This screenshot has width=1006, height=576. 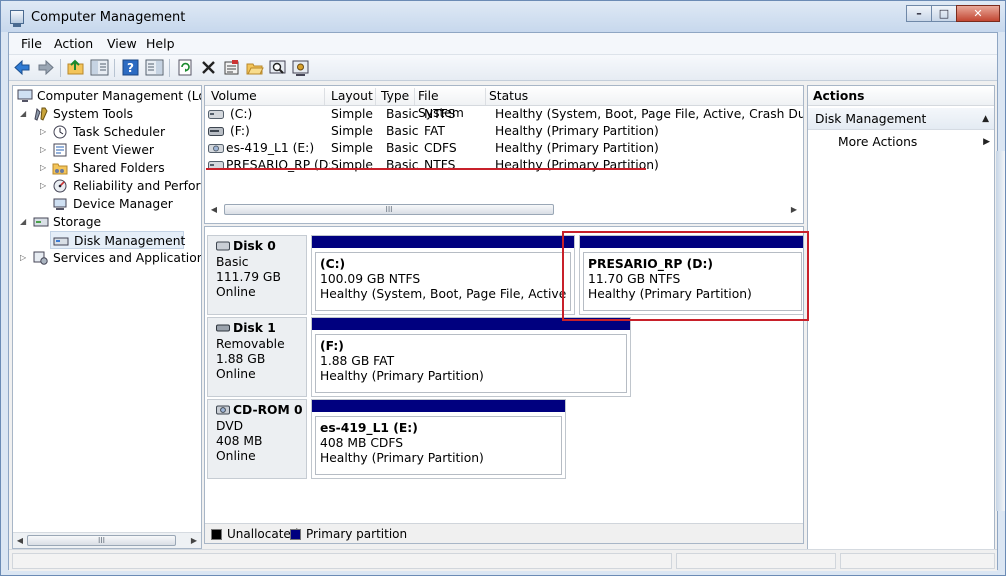 I want to click on column-header-type: Type, so click(x=398, y=96).